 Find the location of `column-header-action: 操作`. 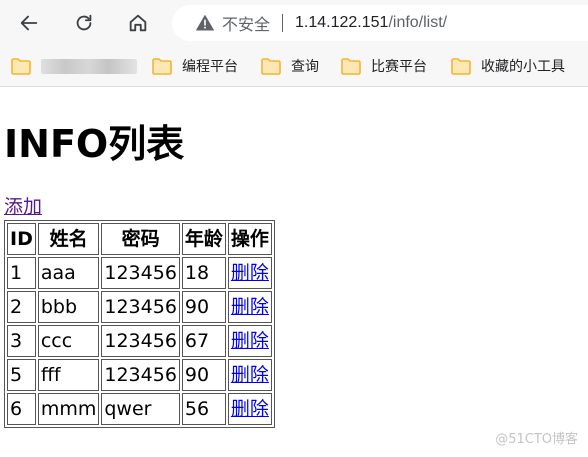

column-header-action: 操作 is located at coordinates (249, 239).